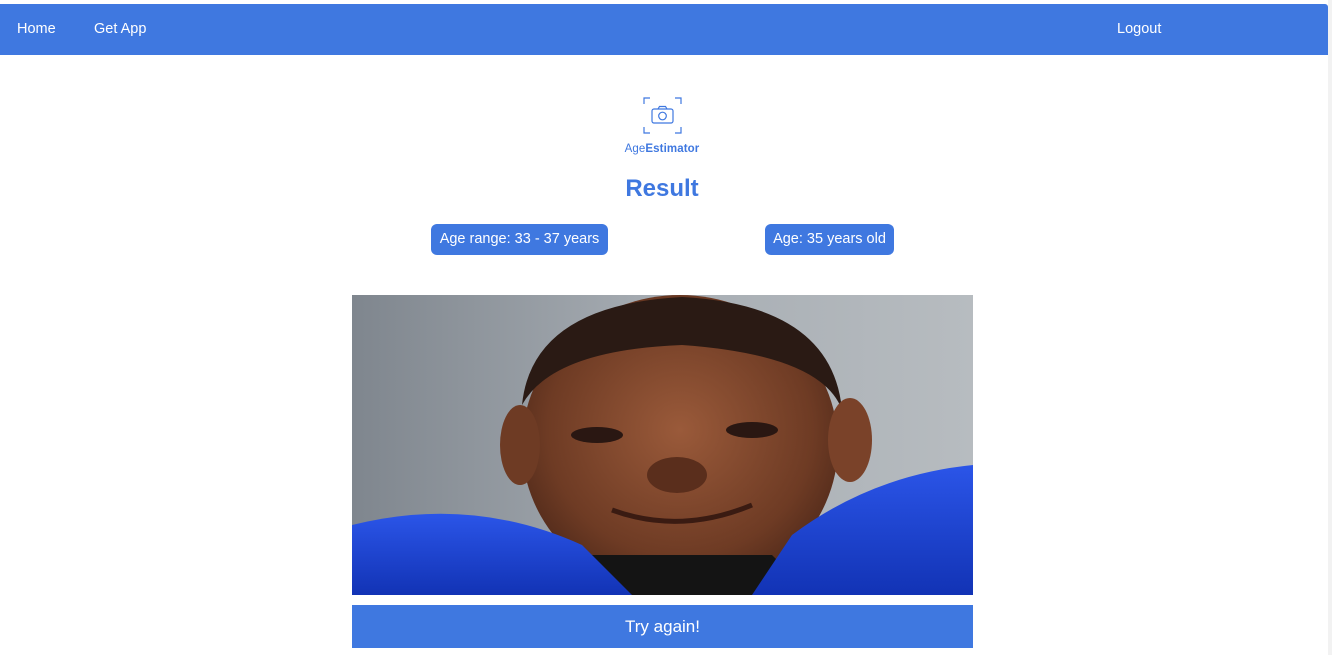 The width and height of the screenshot is (1332, 655). Describe the element at coordinates (662, 115) in the screenshot. I see `camera-focus-icon` at that location.